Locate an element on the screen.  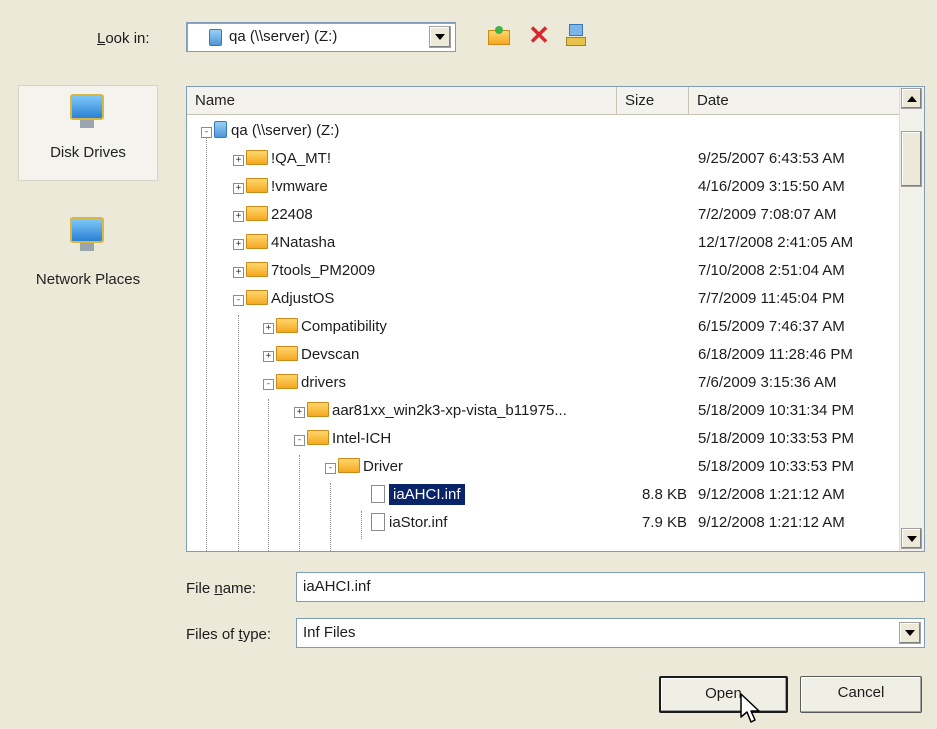
tree-folder-row: + Compatibility 6/15/2009 7:46:37 AM is located at coordinates (543, 327).